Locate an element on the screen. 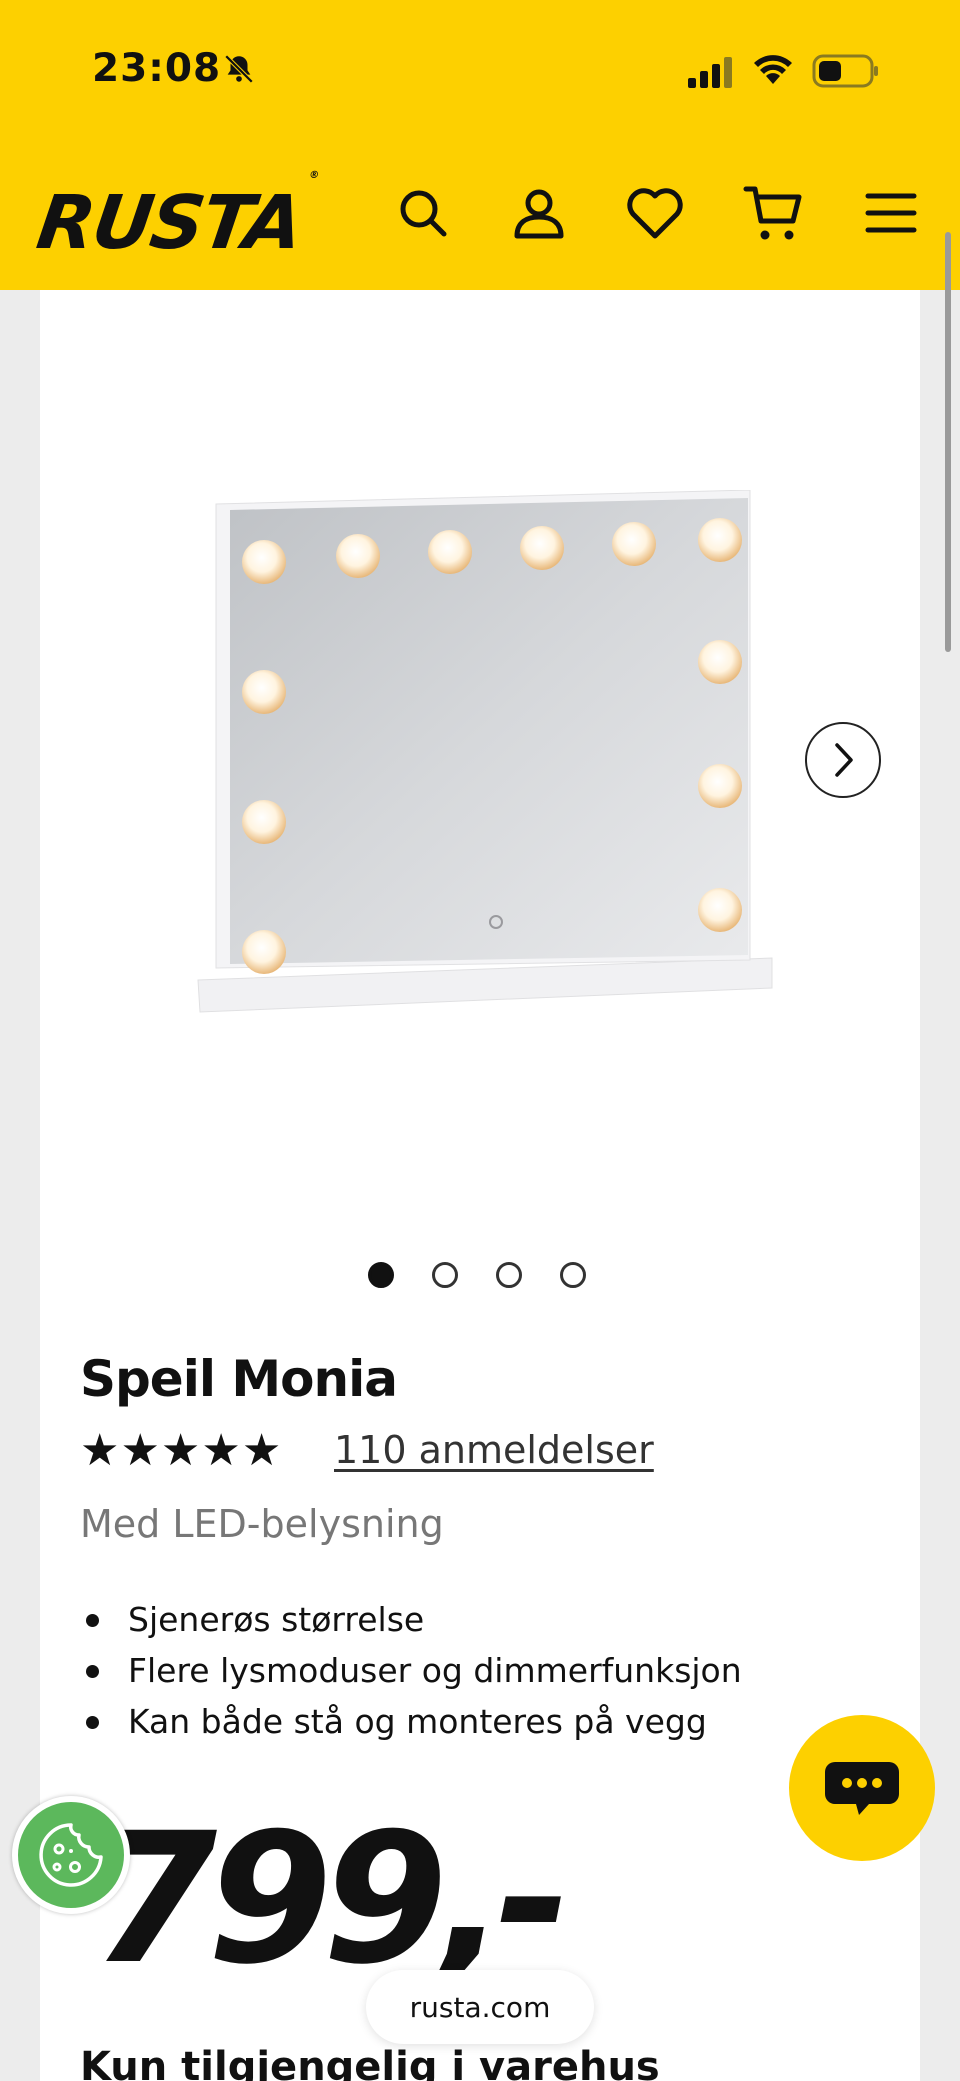 The height and width of the screenshot is (2081, 960). heart-icon is located at coordinates (655, 213).